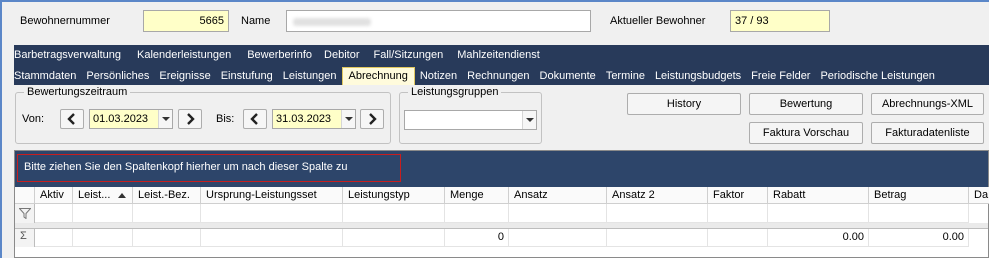 The height and width of the screenshot is (258, 989). I want to click on abrechnungs-xml-button: Abrechnungs-XML, so click(927, 104).